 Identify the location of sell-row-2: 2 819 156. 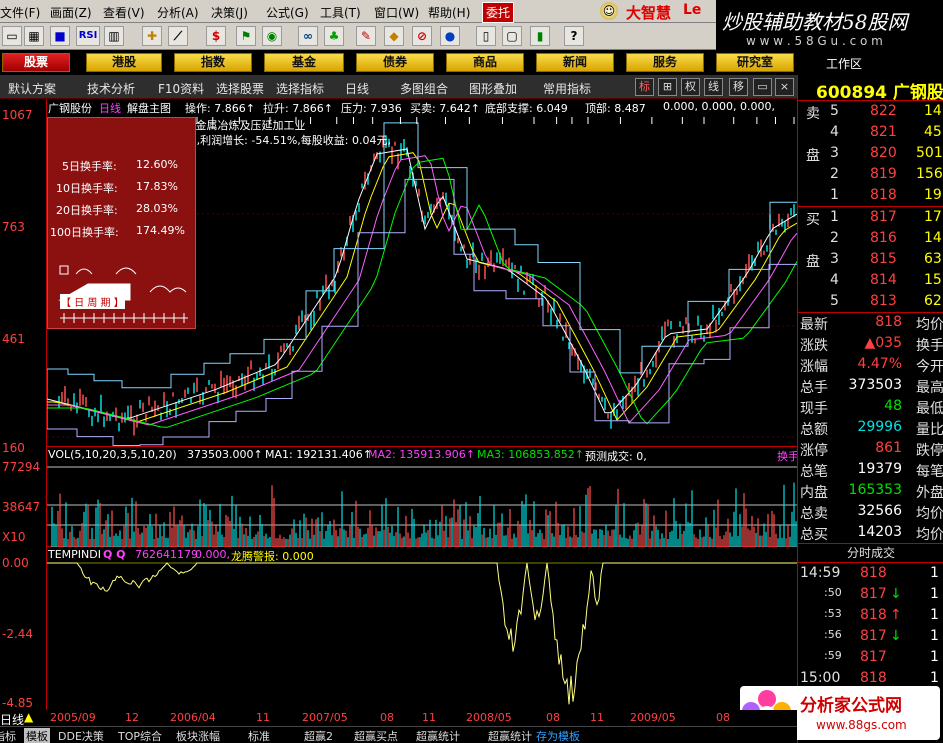
(870, 176).